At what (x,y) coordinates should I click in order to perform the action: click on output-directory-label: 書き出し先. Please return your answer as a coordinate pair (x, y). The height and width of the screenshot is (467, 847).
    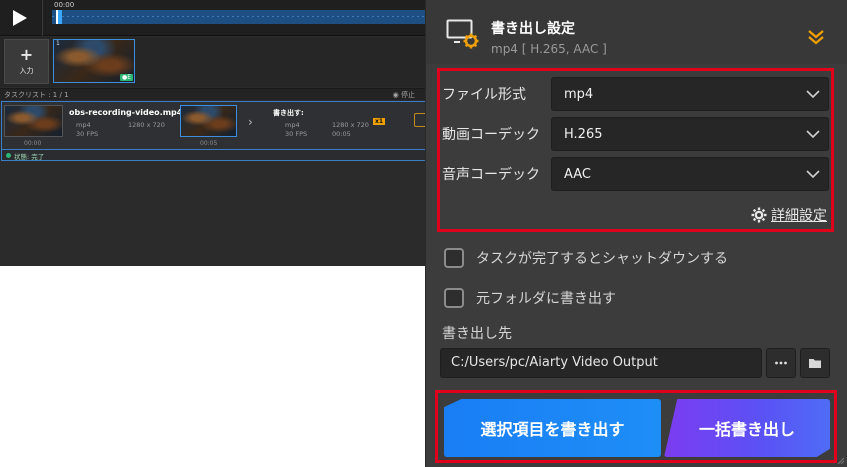
    Looking at the image, I should click on (477, 334).